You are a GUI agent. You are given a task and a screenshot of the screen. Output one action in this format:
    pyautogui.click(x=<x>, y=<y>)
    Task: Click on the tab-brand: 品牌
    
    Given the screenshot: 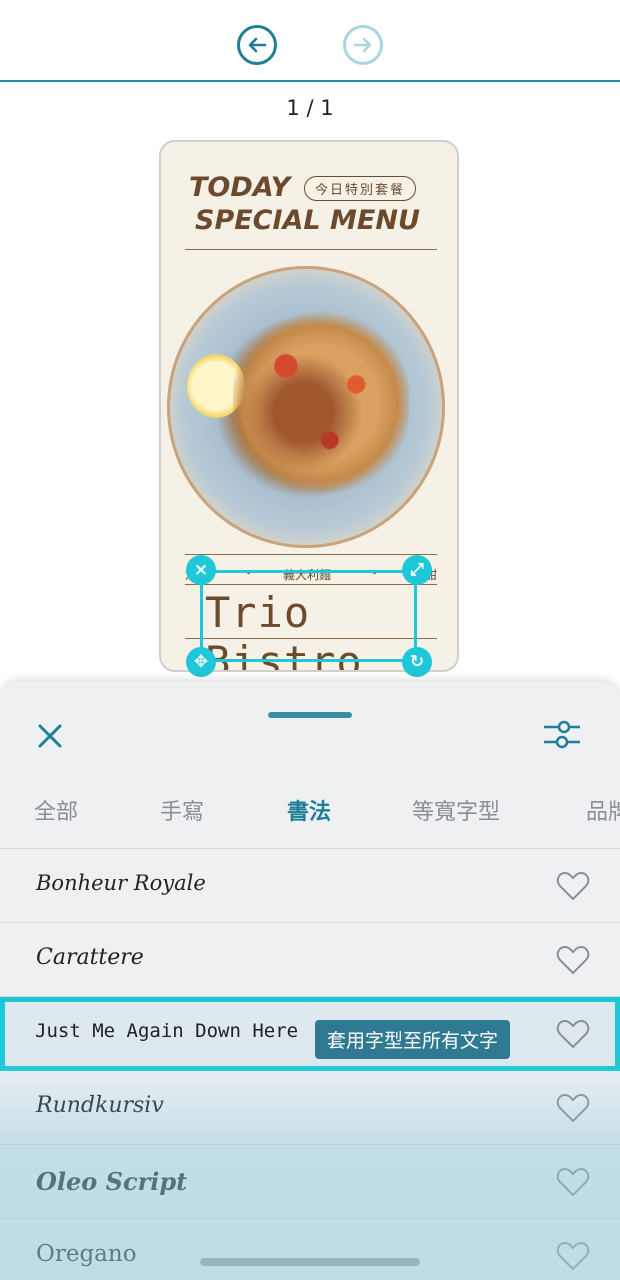 What is the action you would take?
    pyautogui.click(x=603, y=810)
    